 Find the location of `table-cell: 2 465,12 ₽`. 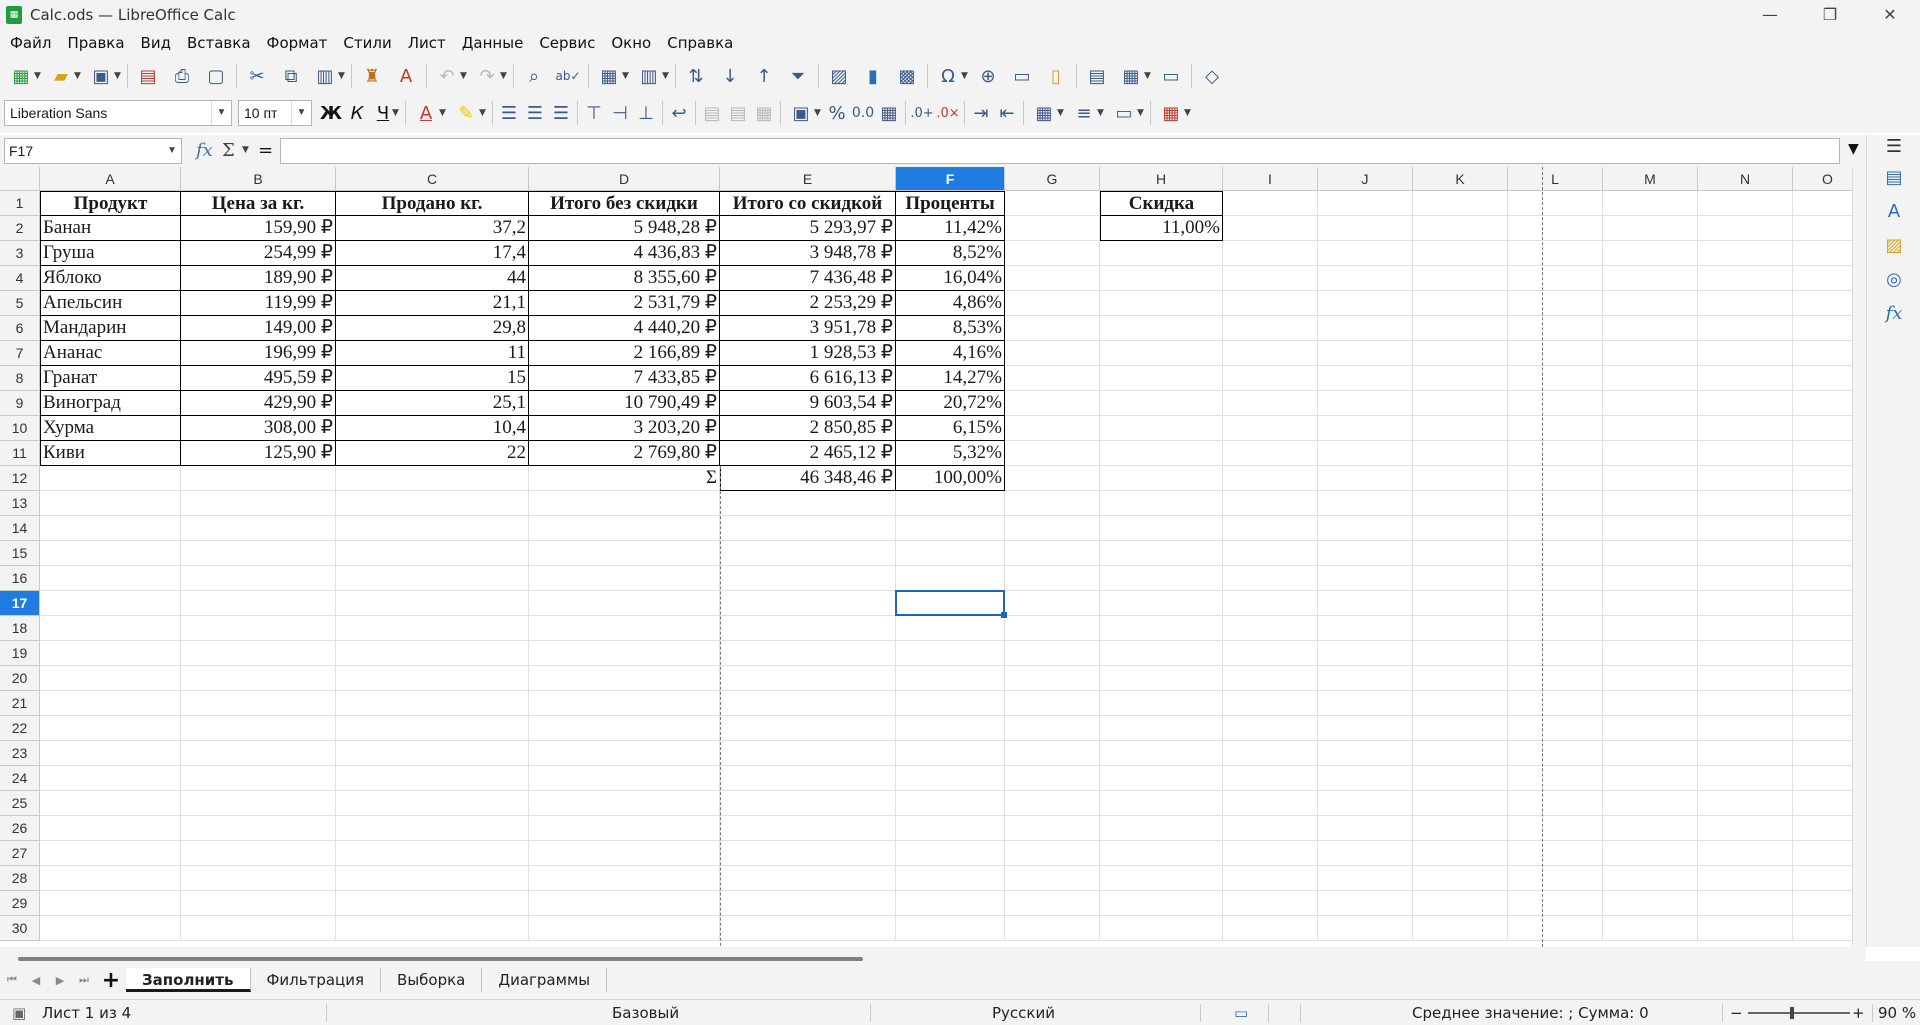

table-cell: 2 465,12 ₽ is located at coordinates (808, 453).